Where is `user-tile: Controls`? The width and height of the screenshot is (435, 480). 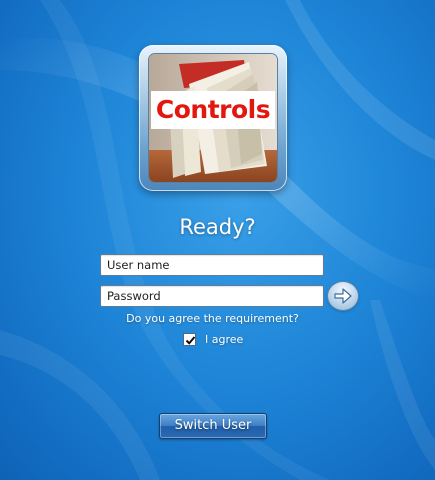 user-tile: Controls is located at coordinates (213, 118).